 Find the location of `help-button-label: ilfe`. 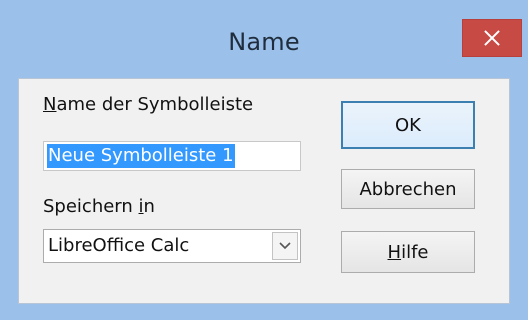

help-button-label: ilfe is located at coordinates (415, 252).